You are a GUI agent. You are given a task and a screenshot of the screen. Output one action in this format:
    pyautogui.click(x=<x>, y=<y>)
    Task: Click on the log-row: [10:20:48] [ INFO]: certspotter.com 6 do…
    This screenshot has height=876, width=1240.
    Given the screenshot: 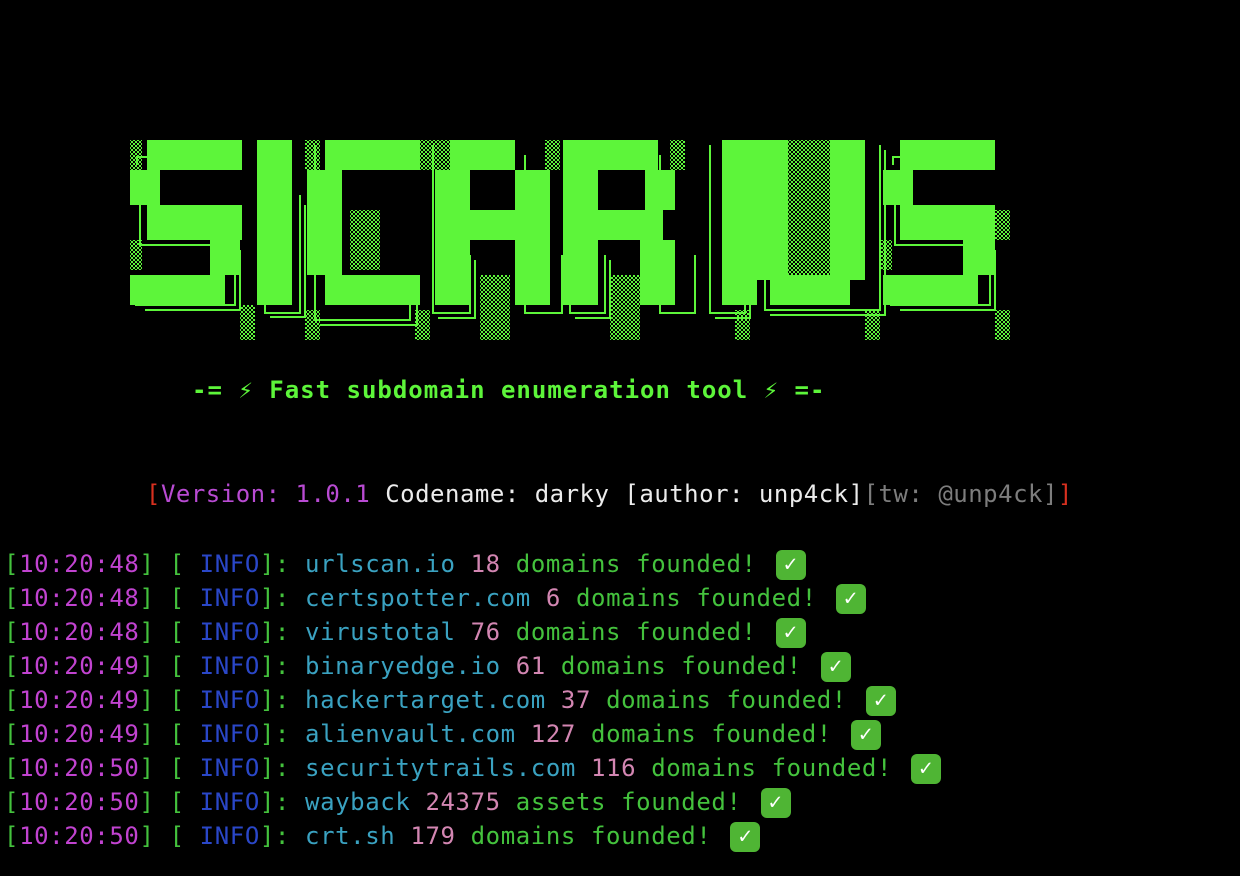 What is the action you would take?
    pyautogui.click(x=472, y=598)
    